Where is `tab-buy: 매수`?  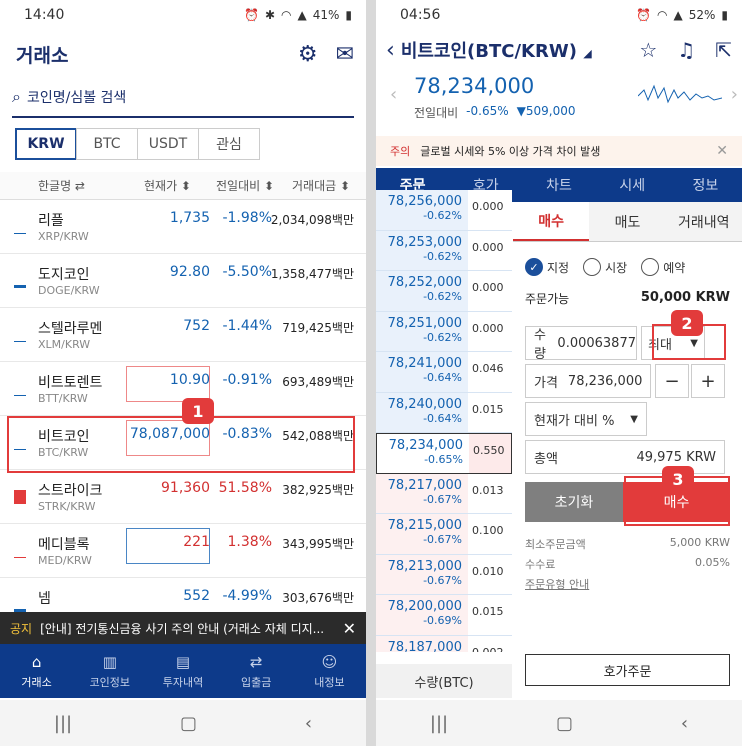
tab-buy: 매수 is located at coordinates (551, 221).